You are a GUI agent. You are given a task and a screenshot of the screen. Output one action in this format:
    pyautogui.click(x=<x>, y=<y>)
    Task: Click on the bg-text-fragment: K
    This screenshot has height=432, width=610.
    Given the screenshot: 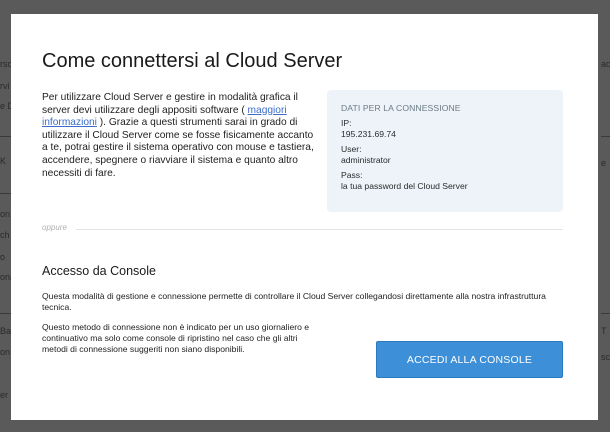 What is the action you would take?
    pyautogui.click(x=3, y=161)
    